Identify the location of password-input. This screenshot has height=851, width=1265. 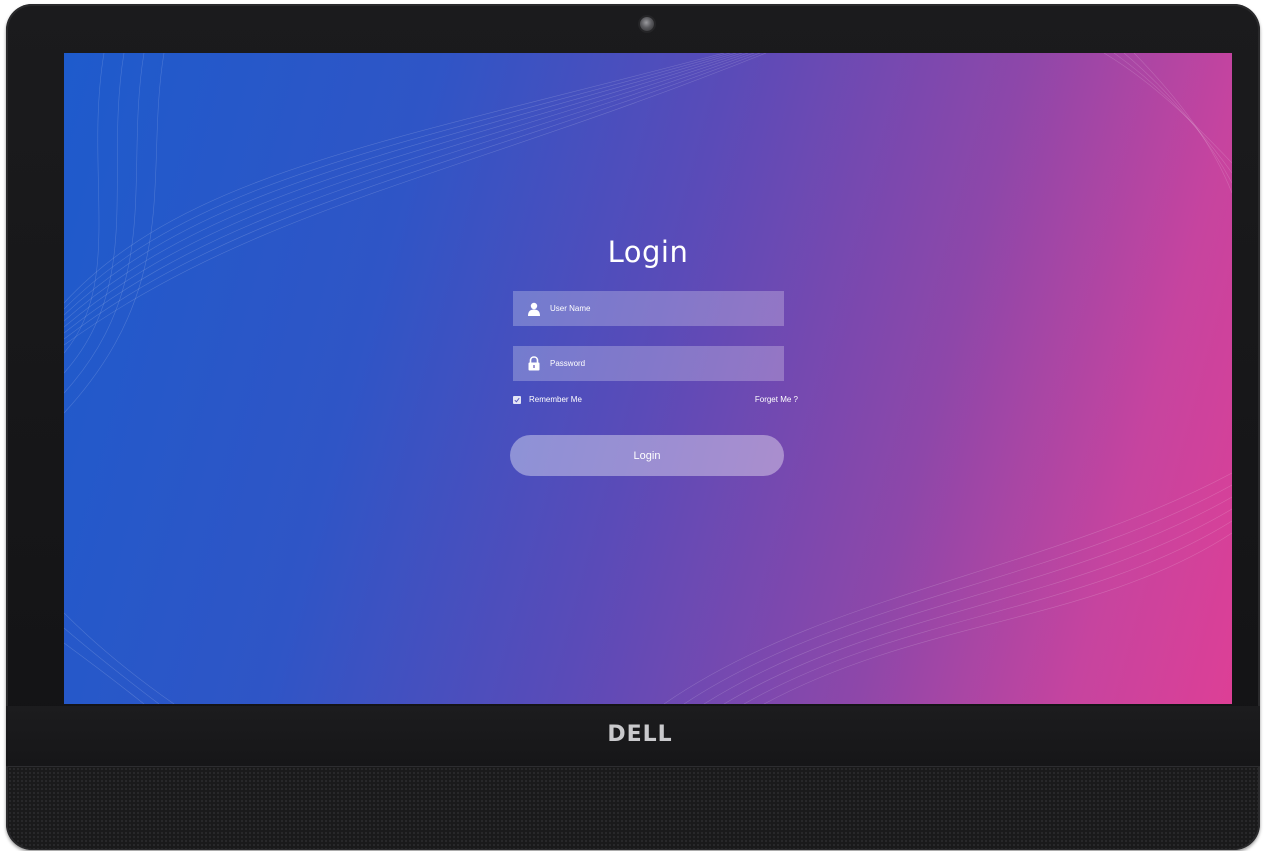
(660, 363).